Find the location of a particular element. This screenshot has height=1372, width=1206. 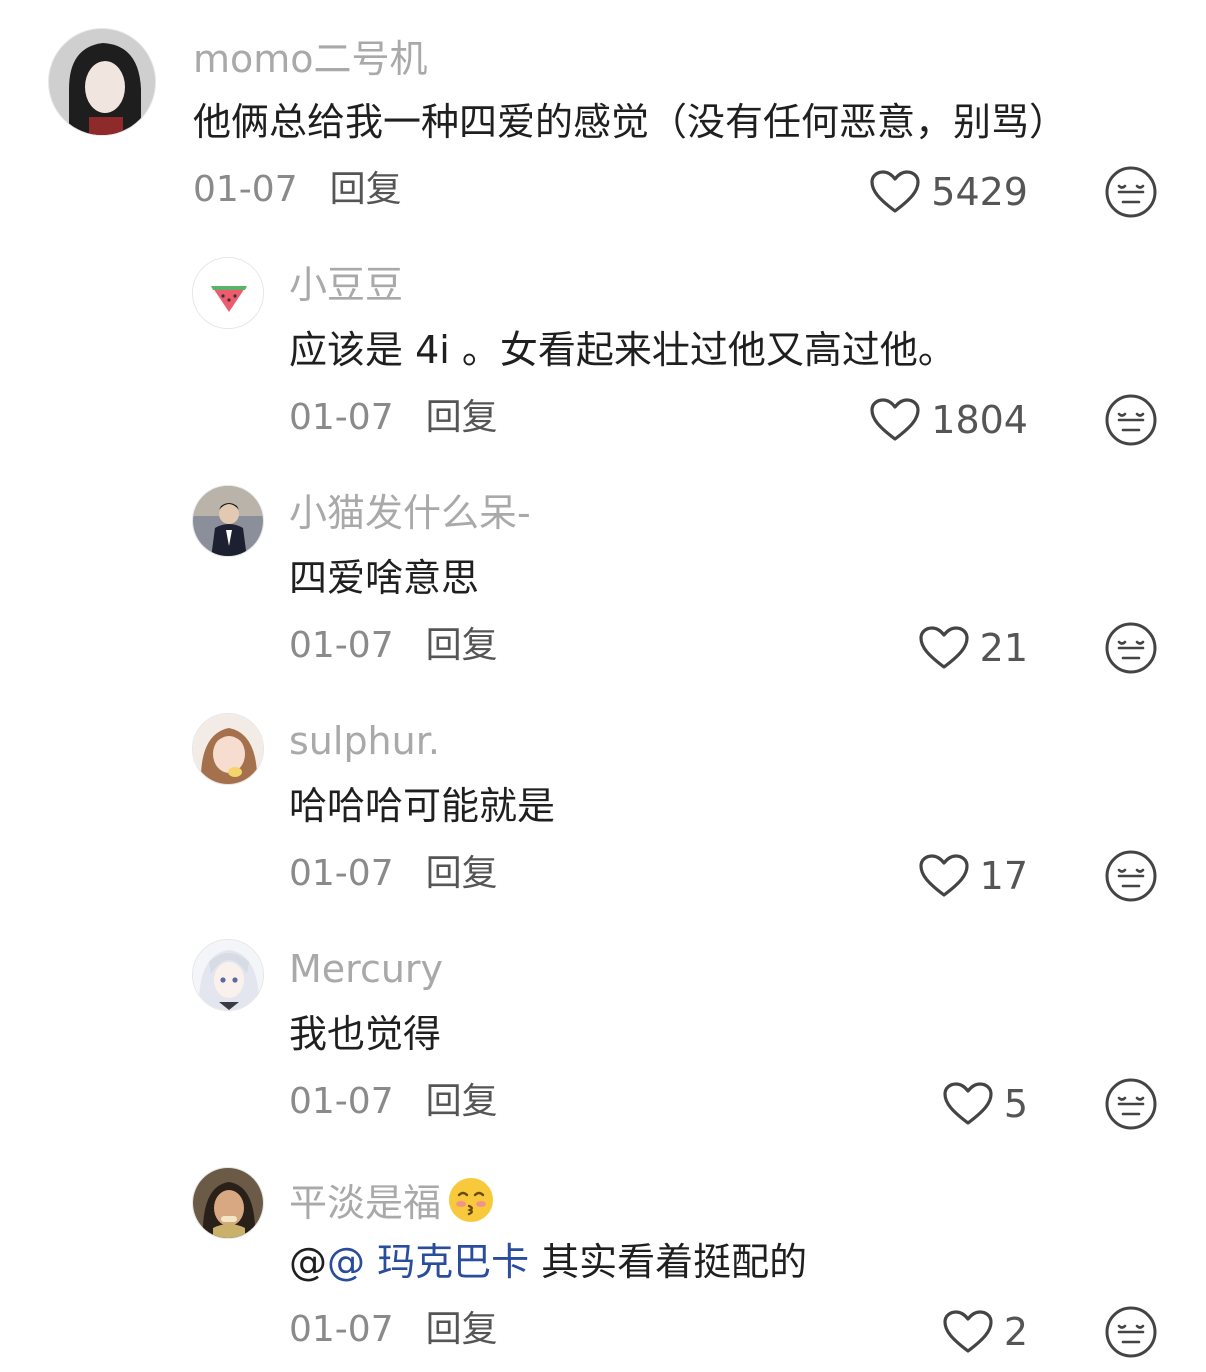

username: Mercury is located at coordinates (366, 969).